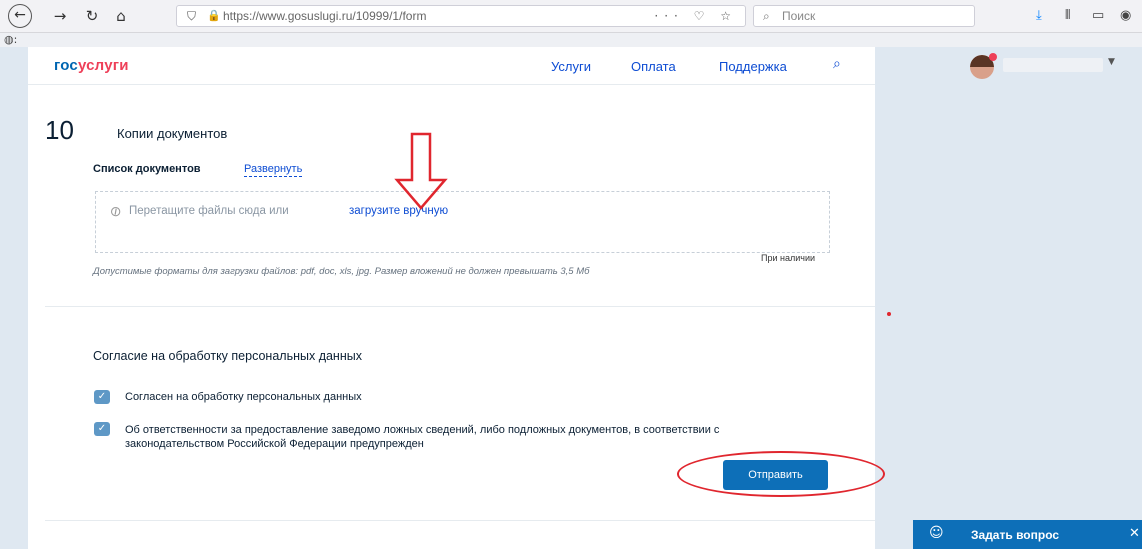 The height and width of the screenshot is (549, 1142). What do you see at coordinates (1134, 533) in the screenshot?
I see `close-icon: ✕` at bounding box center [1134, 533].